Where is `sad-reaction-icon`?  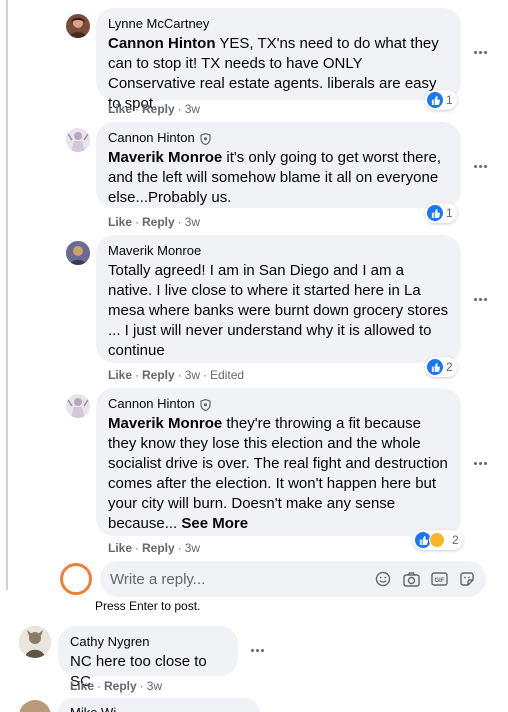 sad-reaction-icon is located at coordinates (437, 540).